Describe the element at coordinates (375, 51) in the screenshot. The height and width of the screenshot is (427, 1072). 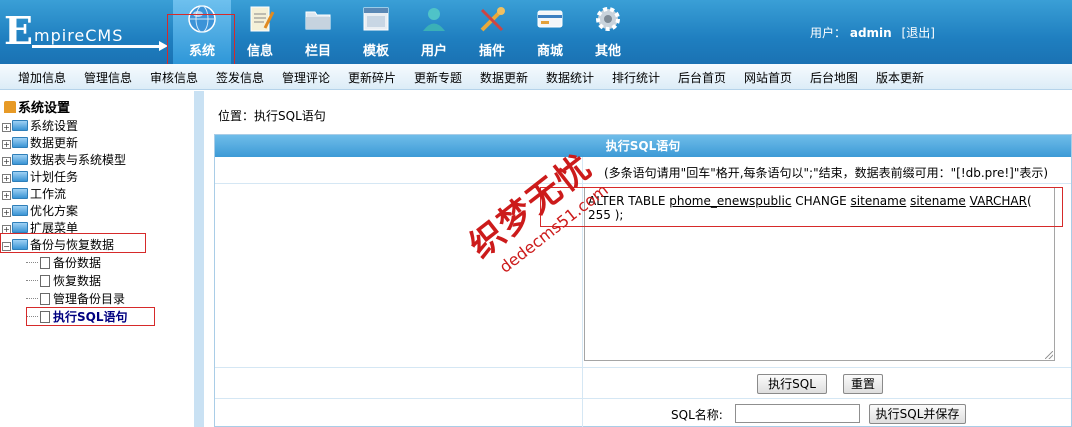
I see `tab-label: 模板` at that location.